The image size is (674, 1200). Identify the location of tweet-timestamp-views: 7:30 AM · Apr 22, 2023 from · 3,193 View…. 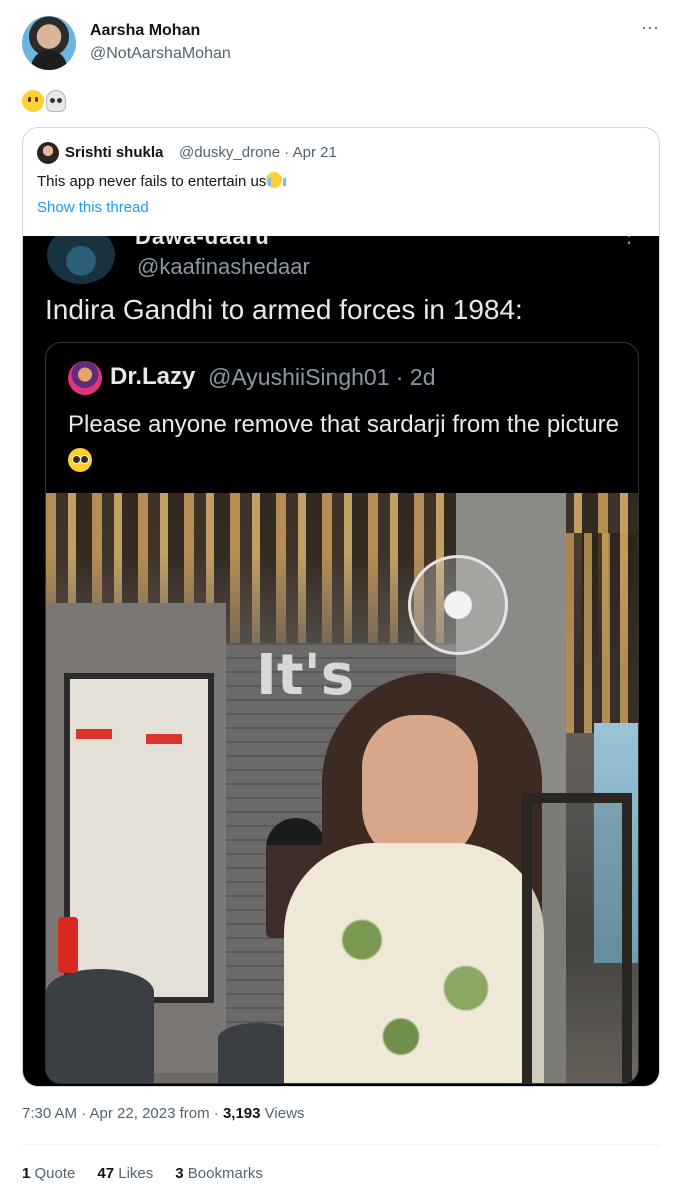
(163, 1113).